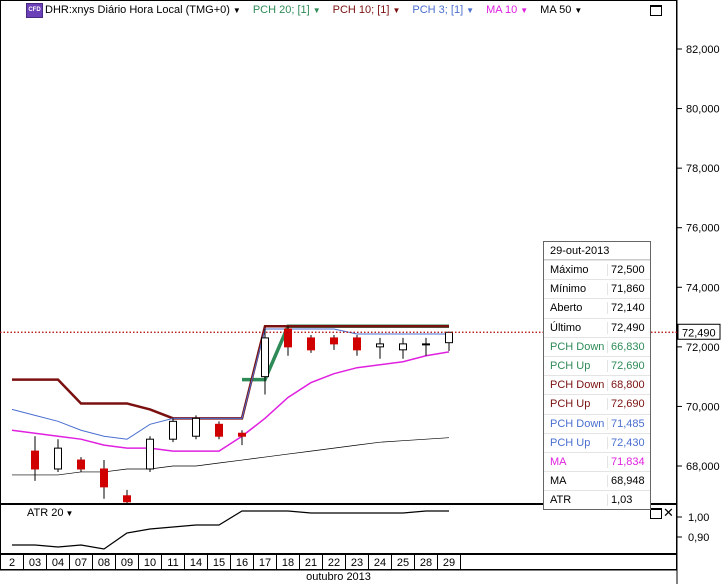 The height and width of the screenshot is (584, 726). Describe the element at coordinates (265, 563) in the screenshot. I see `date-tick-label: 17` at that location.